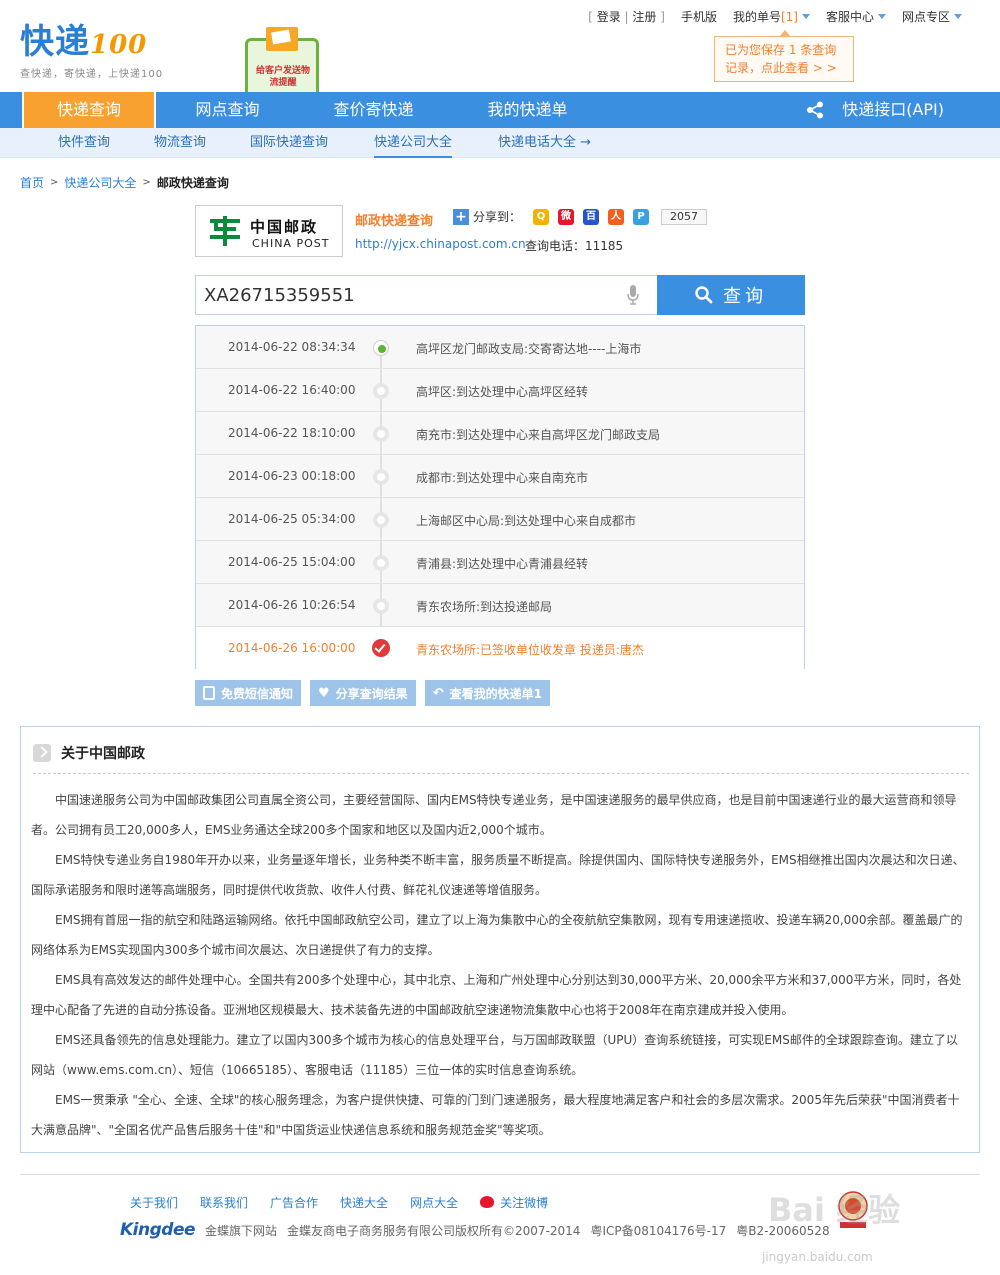 The width and height of the screenshot is (1000, 1275). What do you see at coordinates (291, 243) in the screenshot?
I see `company-logo-en: CHINA POST` at bounding box center [291, 243].